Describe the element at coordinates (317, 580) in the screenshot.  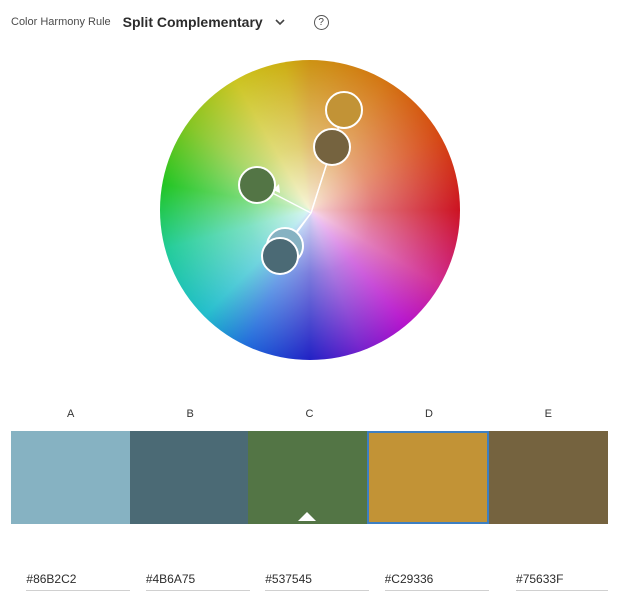
I see `hex-input-c` at that location.